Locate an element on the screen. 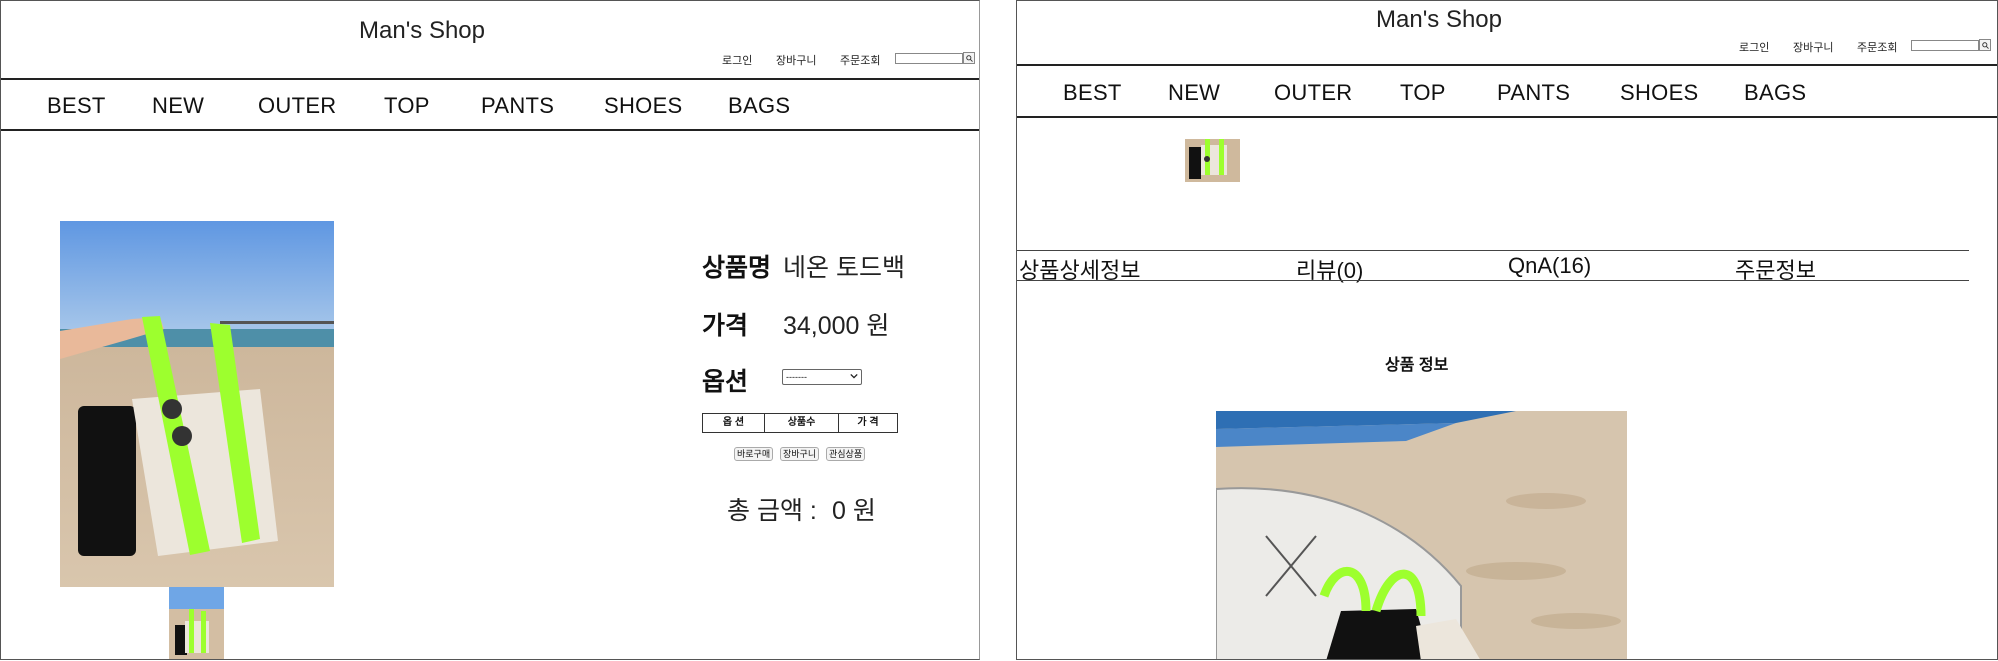 This screenshot has width=1998, height=661. col-price: 가 격 is located at coordinates (868, 422).